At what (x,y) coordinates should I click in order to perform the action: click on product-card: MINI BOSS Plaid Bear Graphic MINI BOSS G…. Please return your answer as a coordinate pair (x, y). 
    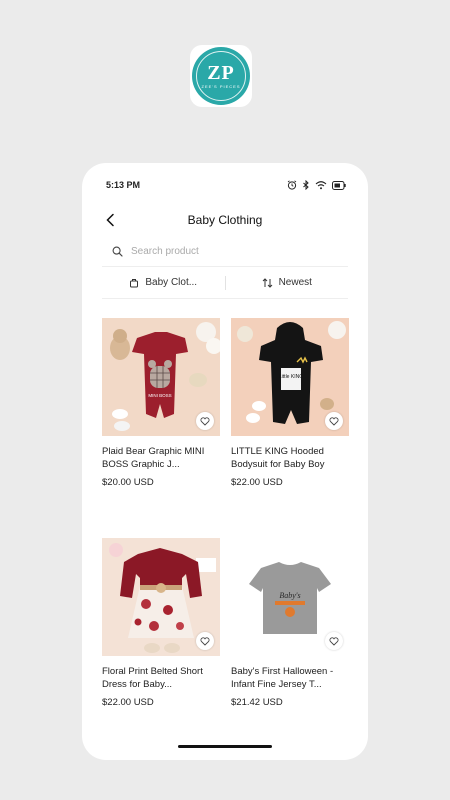
    Looking at the image, I should click on (161, 428).